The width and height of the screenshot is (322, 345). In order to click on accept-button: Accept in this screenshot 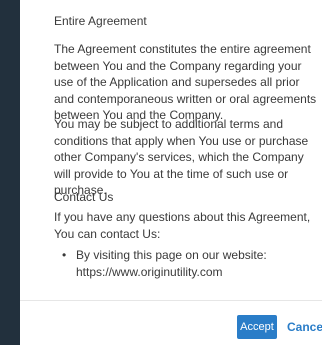, I will do `click(257, 327)`.